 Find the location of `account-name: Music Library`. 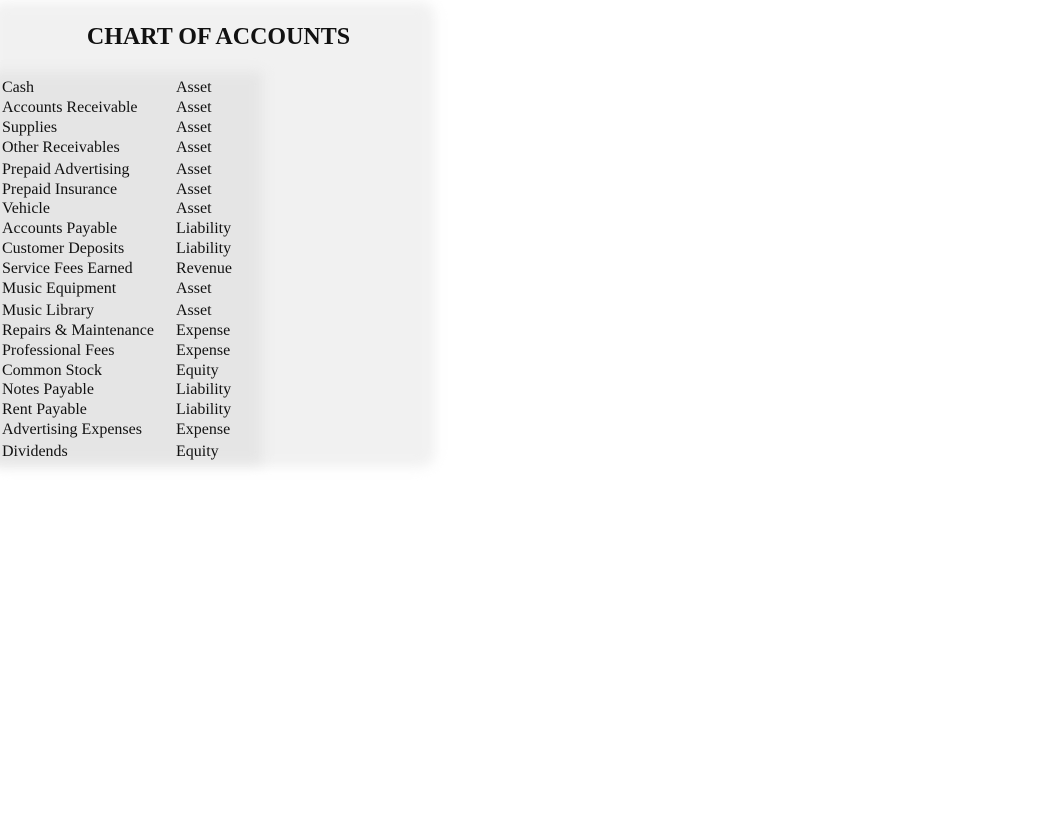

account-name: Music Library is located at coordinates (48, 310).